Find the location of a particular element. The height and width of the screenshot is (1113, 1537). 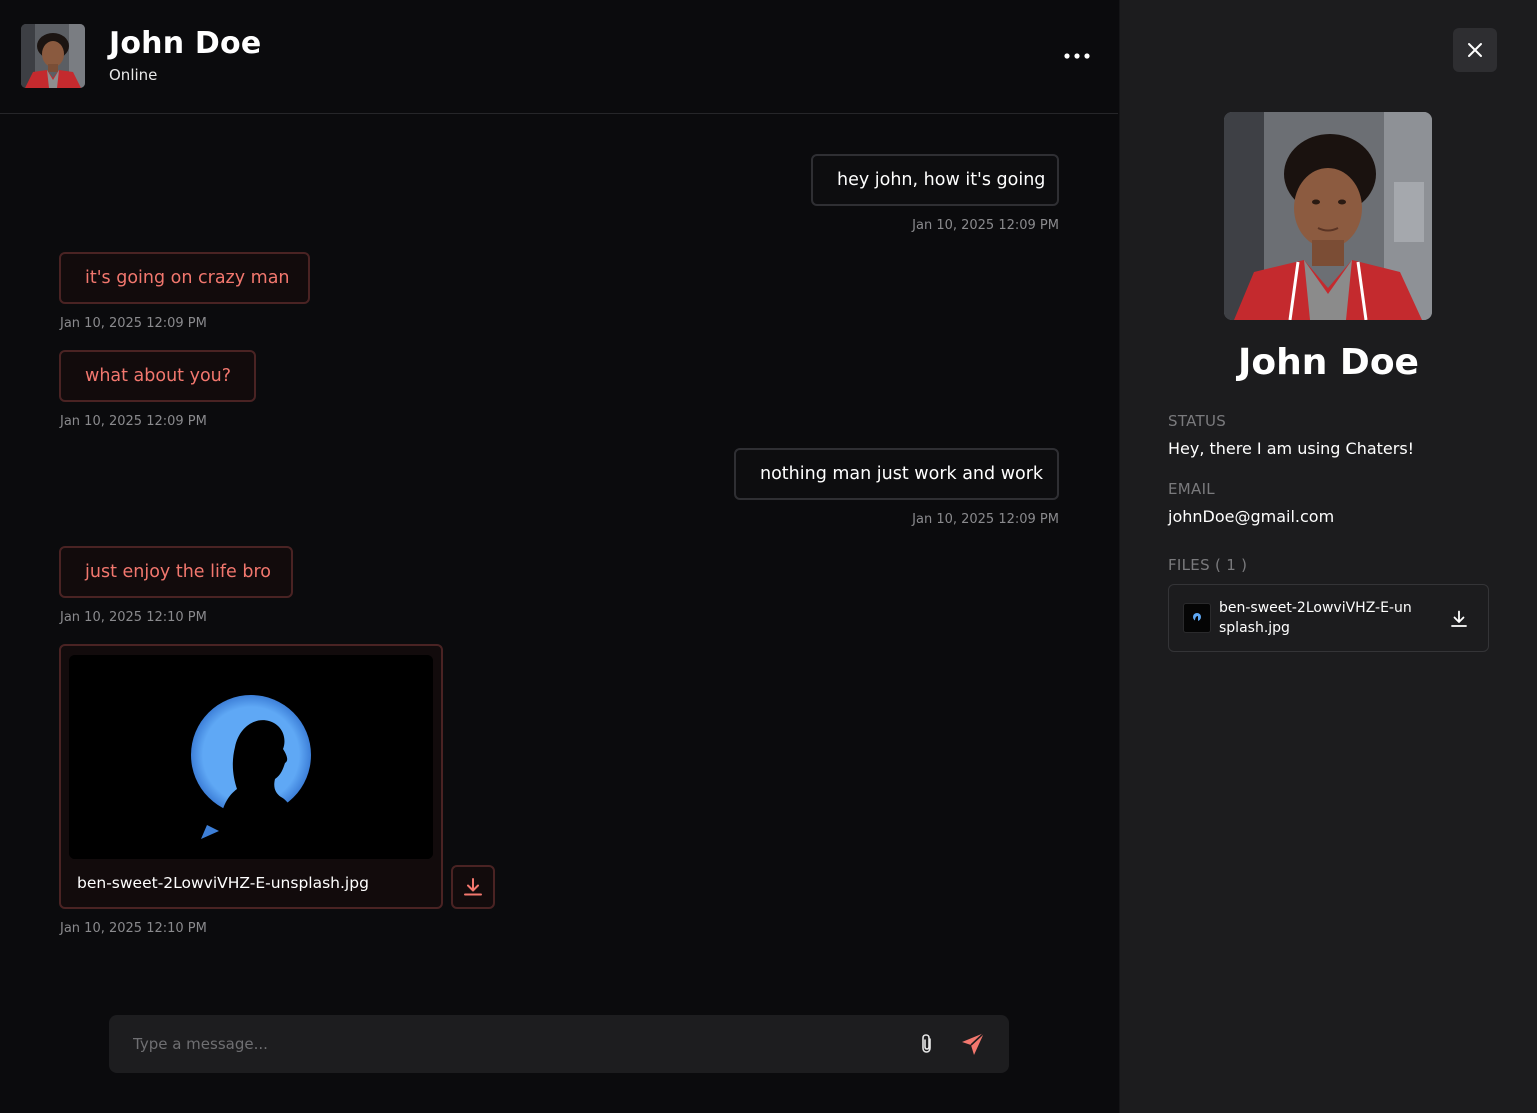

status-label: STATUS is located at coordinates (1197, 421).